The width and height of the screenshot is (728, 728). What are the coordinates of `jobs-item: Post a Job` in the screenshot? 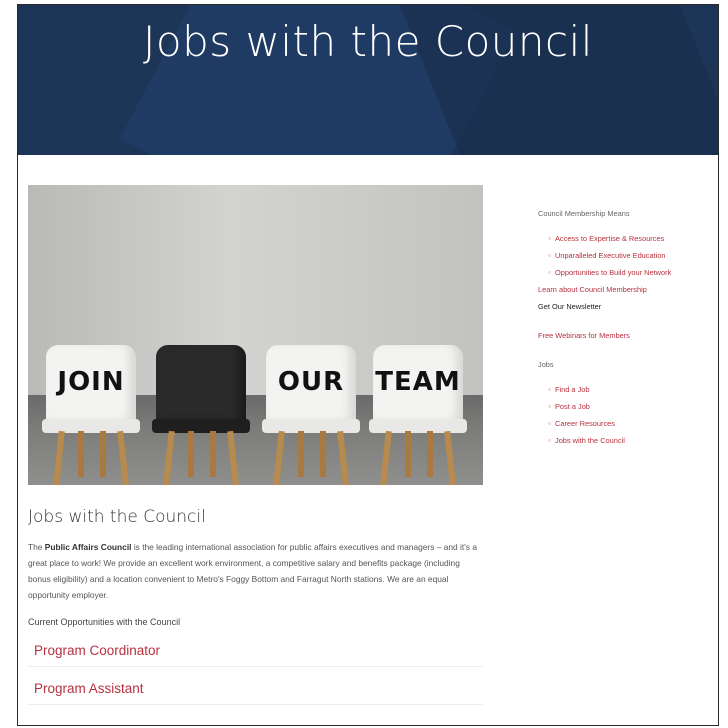 It's located at (628, 407).